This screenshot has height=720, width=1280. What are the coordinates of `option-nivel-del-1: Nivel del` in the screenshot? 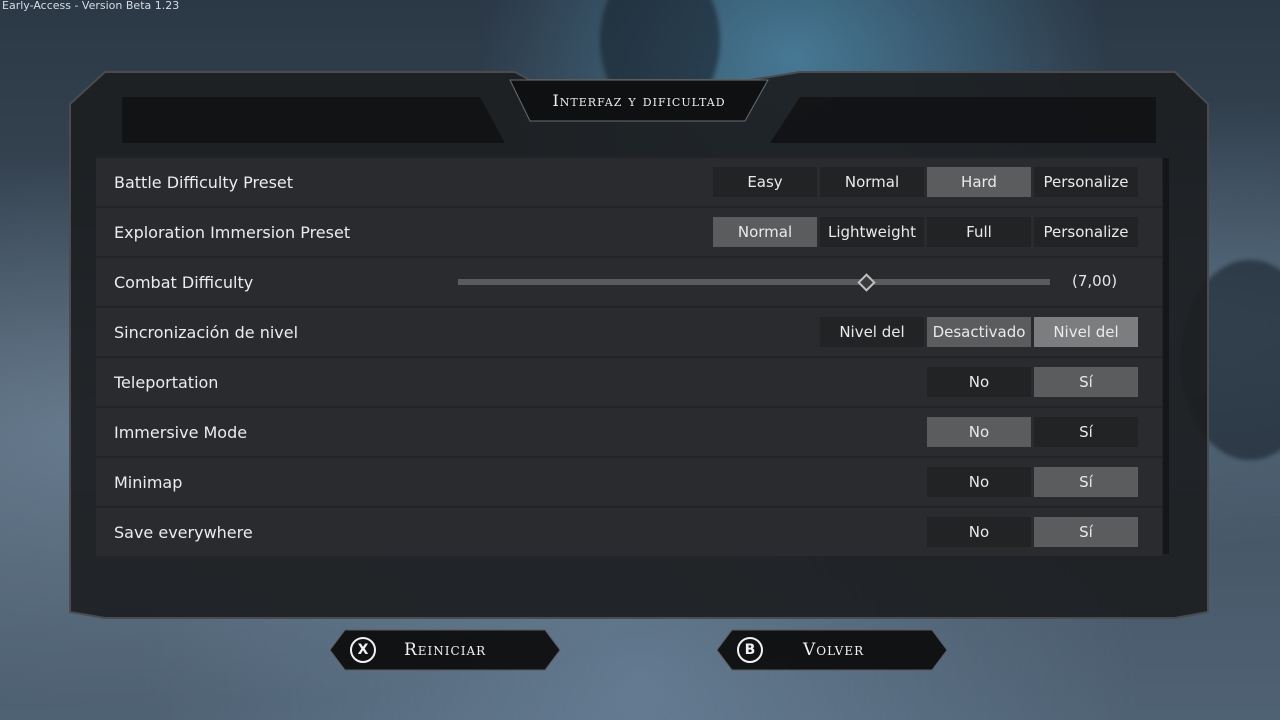 It's located at (872, 332).